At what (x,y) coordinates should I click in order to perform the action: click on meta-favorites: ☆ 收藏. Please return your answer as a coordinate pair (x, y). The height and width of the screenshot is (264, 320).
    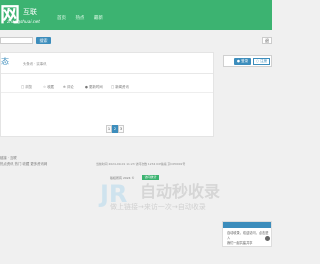
    Looking at the image, I should click on (48, 86).